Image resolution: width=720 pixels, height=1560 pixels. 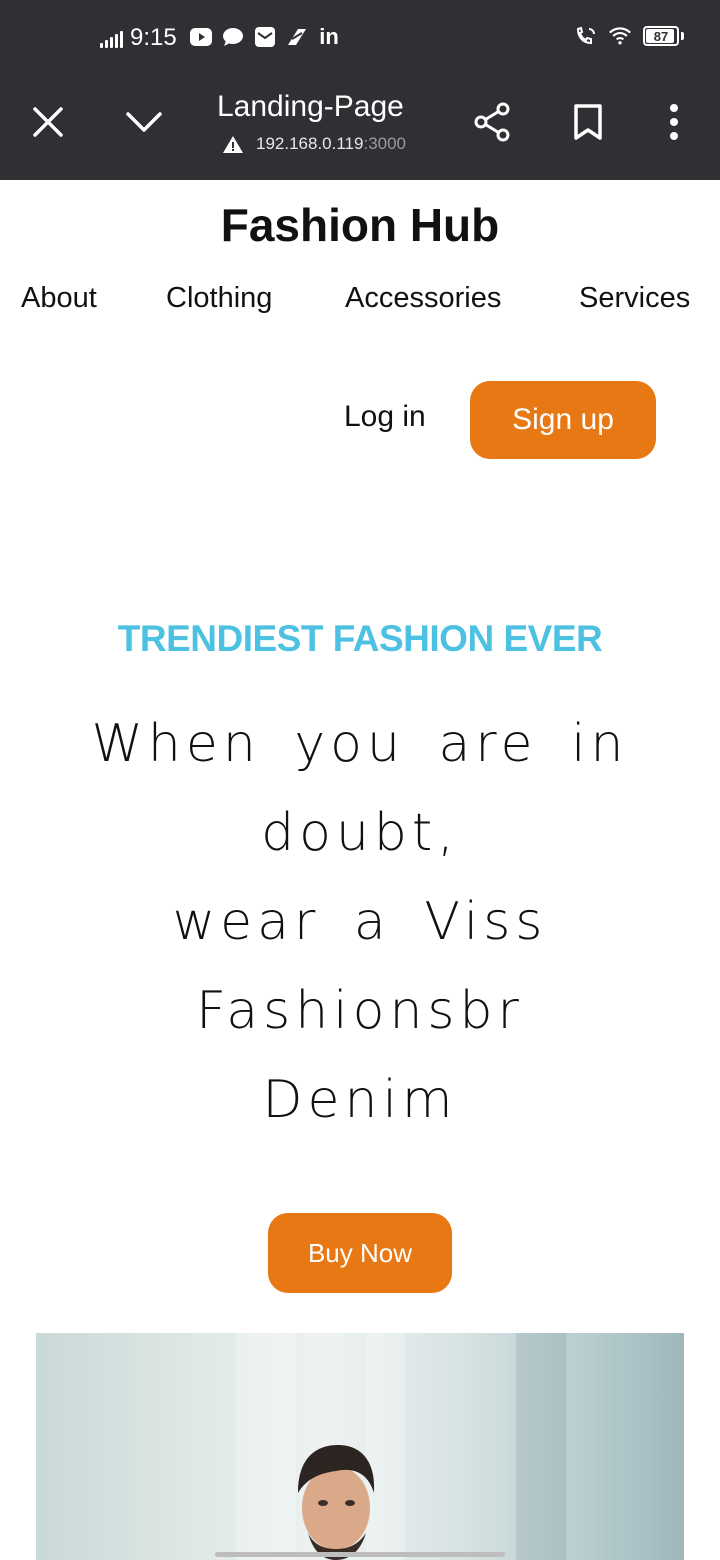 What do you see at coordinates (423, 298) in the screenshot?
I see `nav-accessories: Accessories` at bounding box center [423, 298].